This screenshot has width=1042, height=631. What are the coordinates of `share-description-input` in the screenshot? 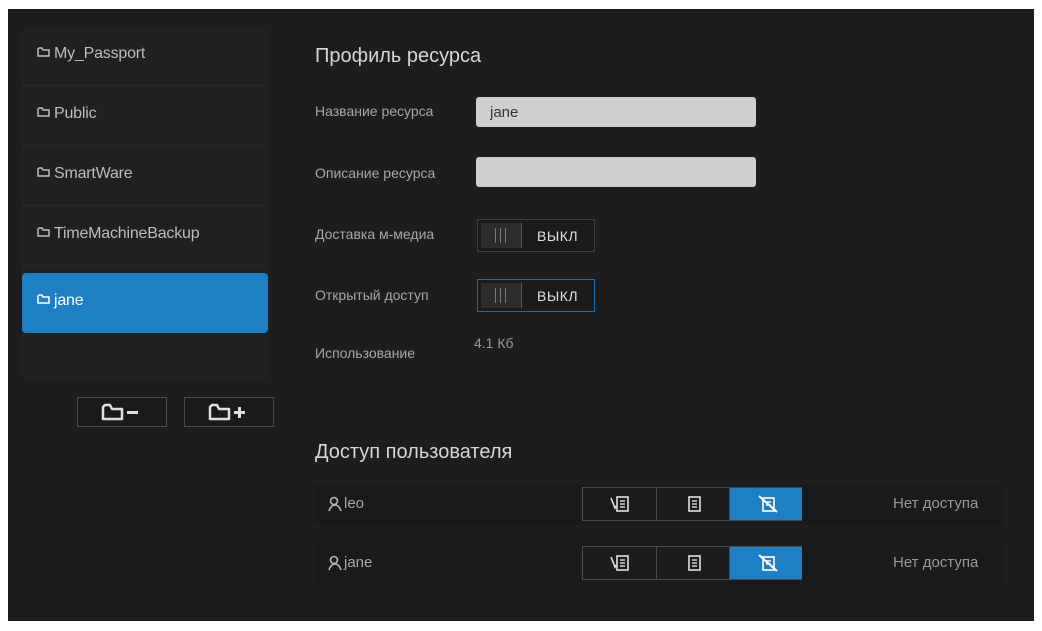 It's located at (616, 172).